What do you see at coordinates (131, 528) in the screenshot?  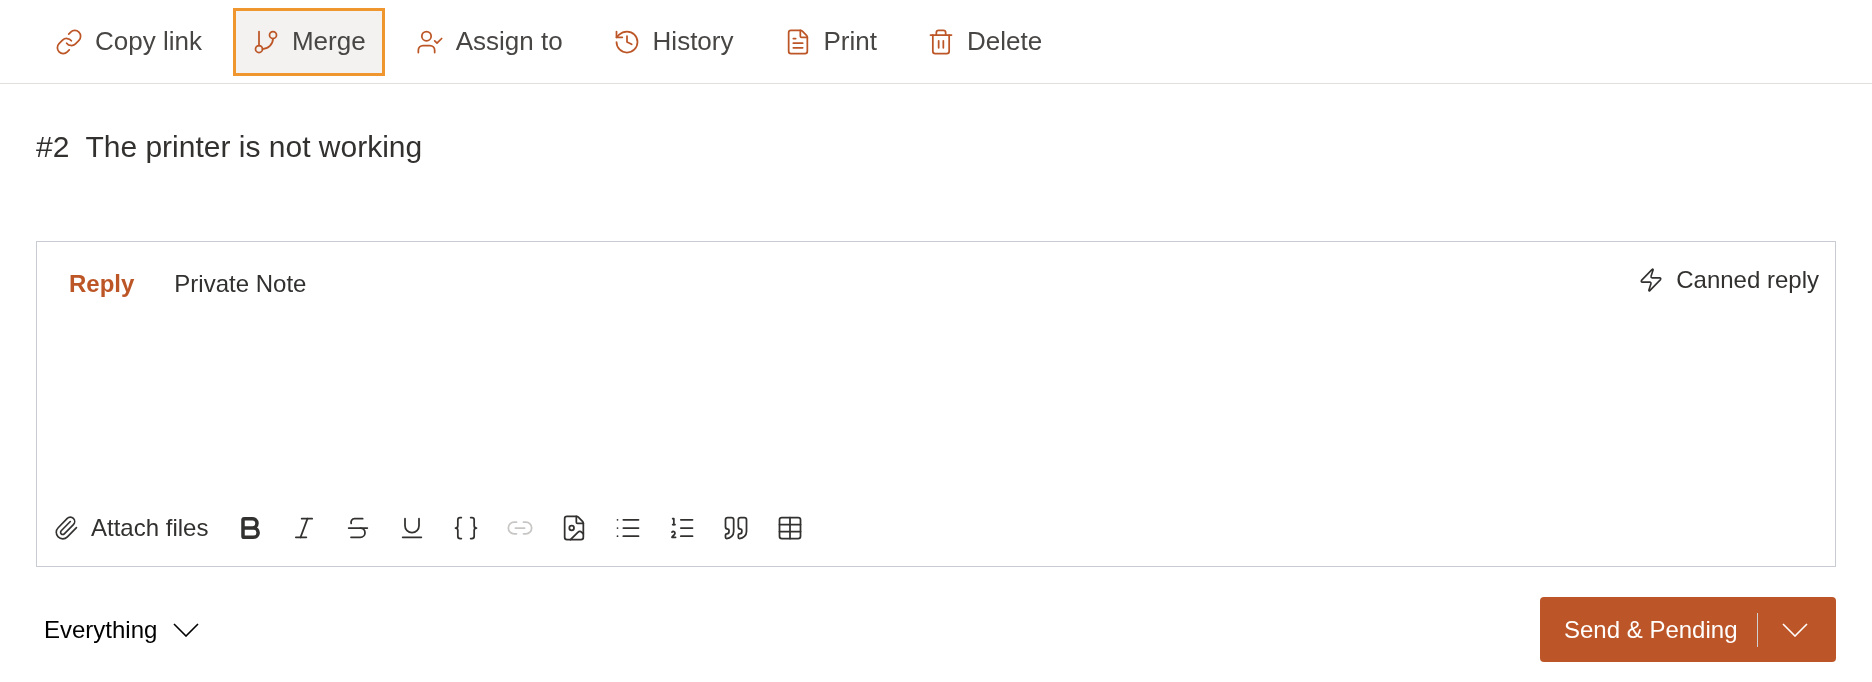 I see `attach-files-button: Attach files` at bounding box center [131, 528].